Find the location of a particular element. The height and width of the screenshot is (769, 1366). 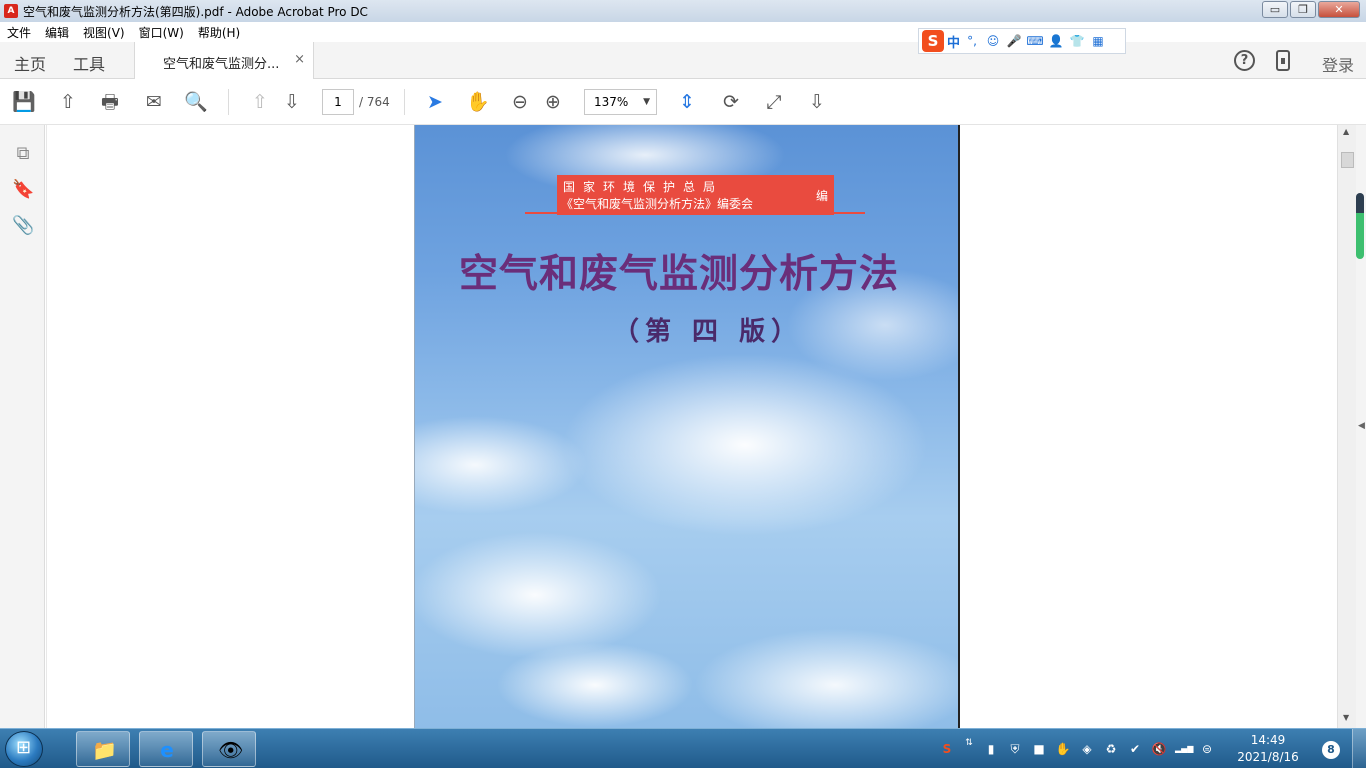

language-icon: ⊜ is located at coordinates (1207, 749).